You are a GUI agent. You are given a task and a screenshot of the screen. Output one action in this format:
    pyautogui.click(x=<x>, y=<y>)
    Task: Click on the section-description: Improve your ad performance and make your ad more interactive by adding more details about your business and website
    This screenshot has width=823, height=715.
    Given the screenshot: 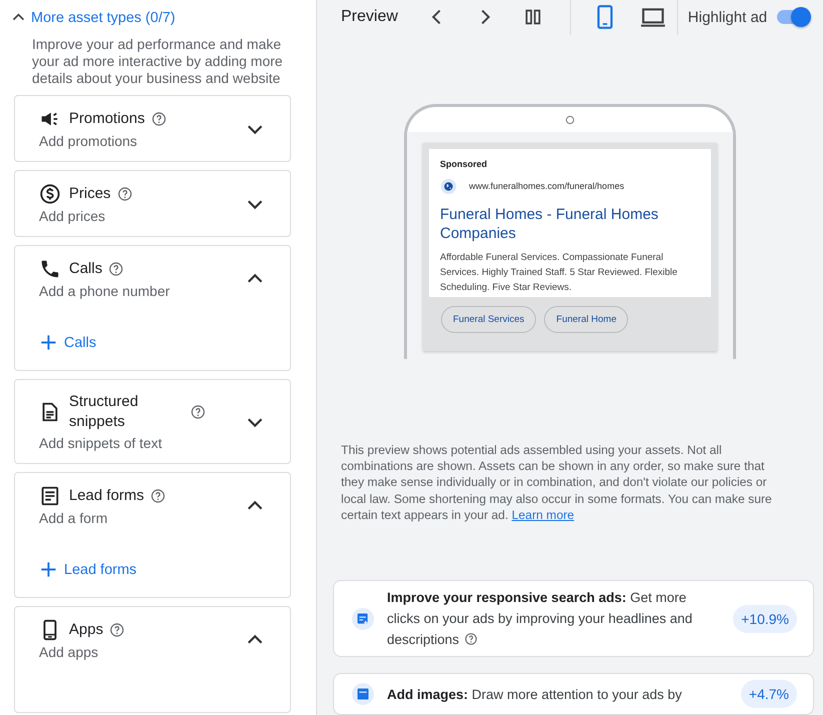 What is the action you would take?
    pyautogui.click(x=158, y=61)
    